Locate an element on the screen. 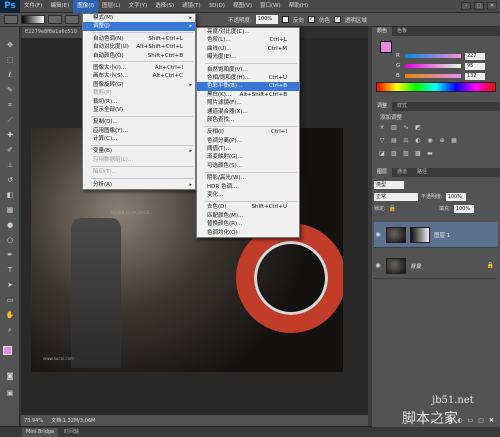 The image size is (500, 437). shape-tool-icon: ▭ is located at coordinates (10, 300).